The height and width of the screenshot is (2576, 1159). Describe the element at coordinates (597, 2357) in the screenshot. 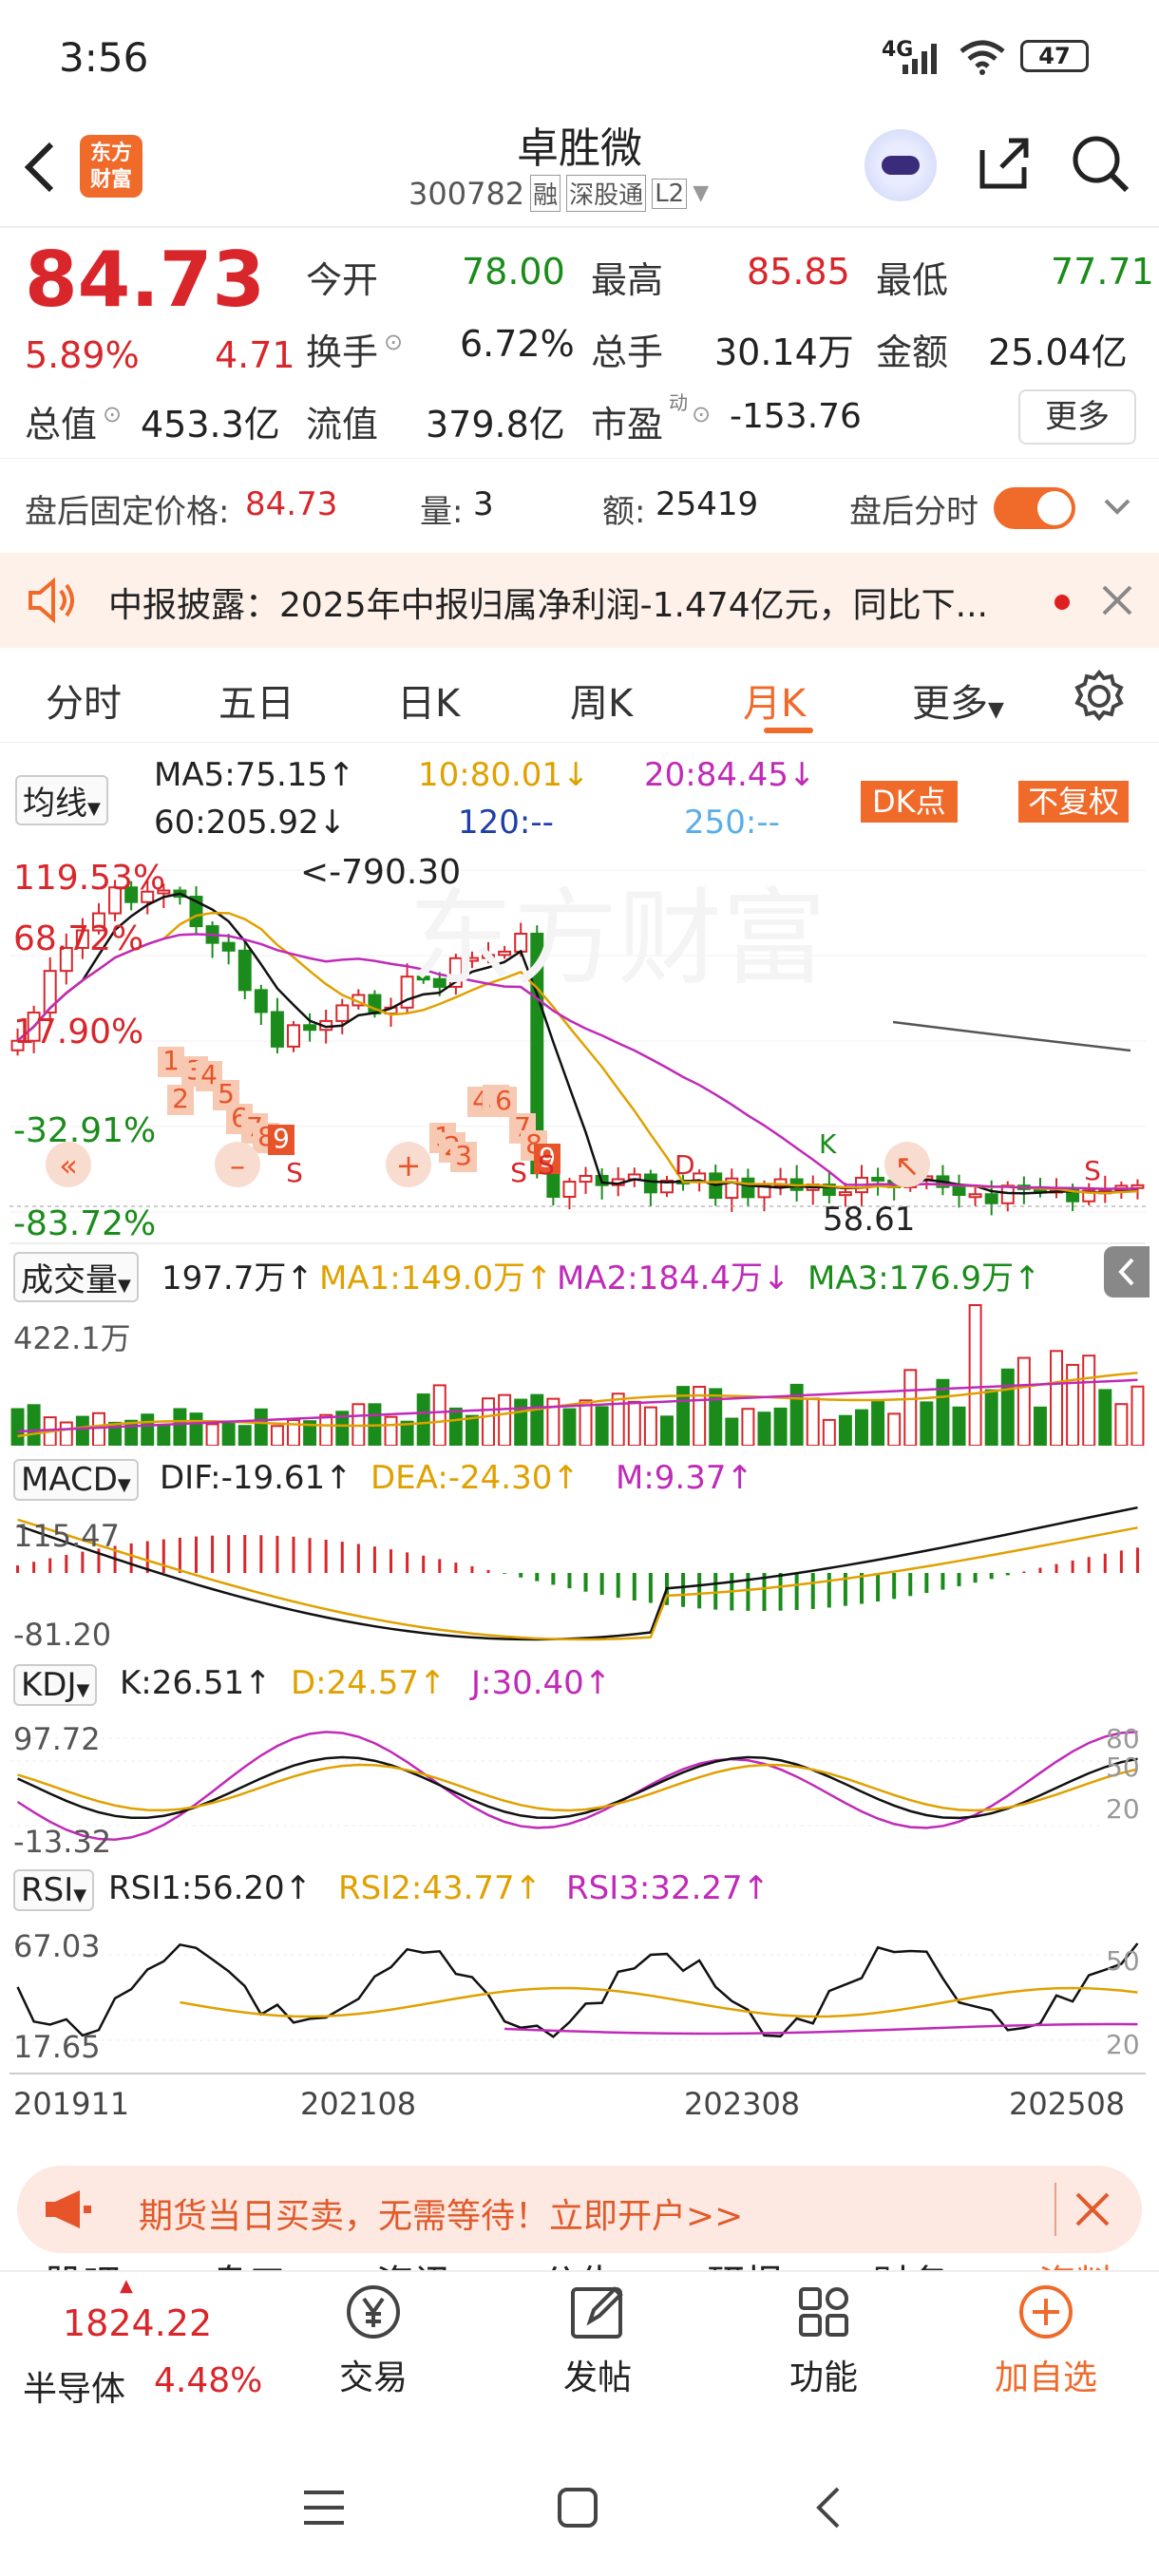

I see `post-button: 发帖` at that location.